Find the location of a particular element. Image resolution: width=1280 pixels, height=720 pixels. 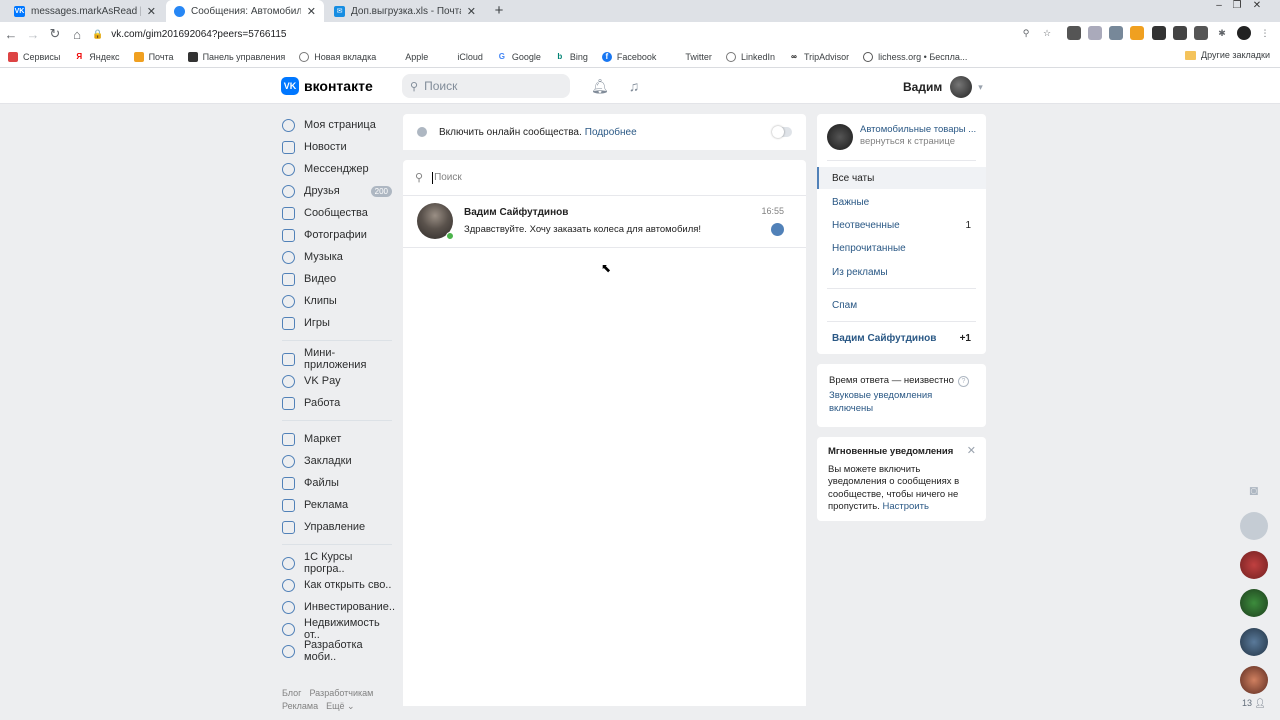

nav-files: Файлы is located at coordinates (337, 483).